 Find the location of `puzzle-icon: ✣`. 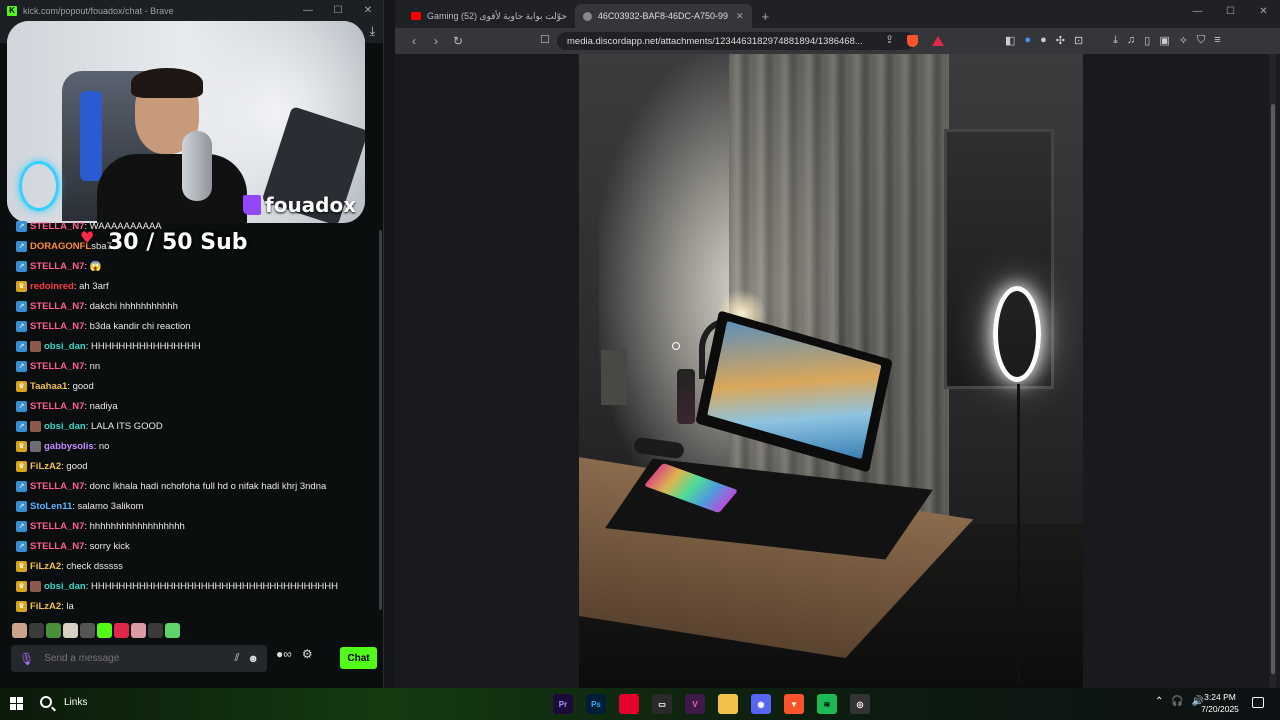

puzzle-icon: ✣ is located at coordinates (1060, 40).